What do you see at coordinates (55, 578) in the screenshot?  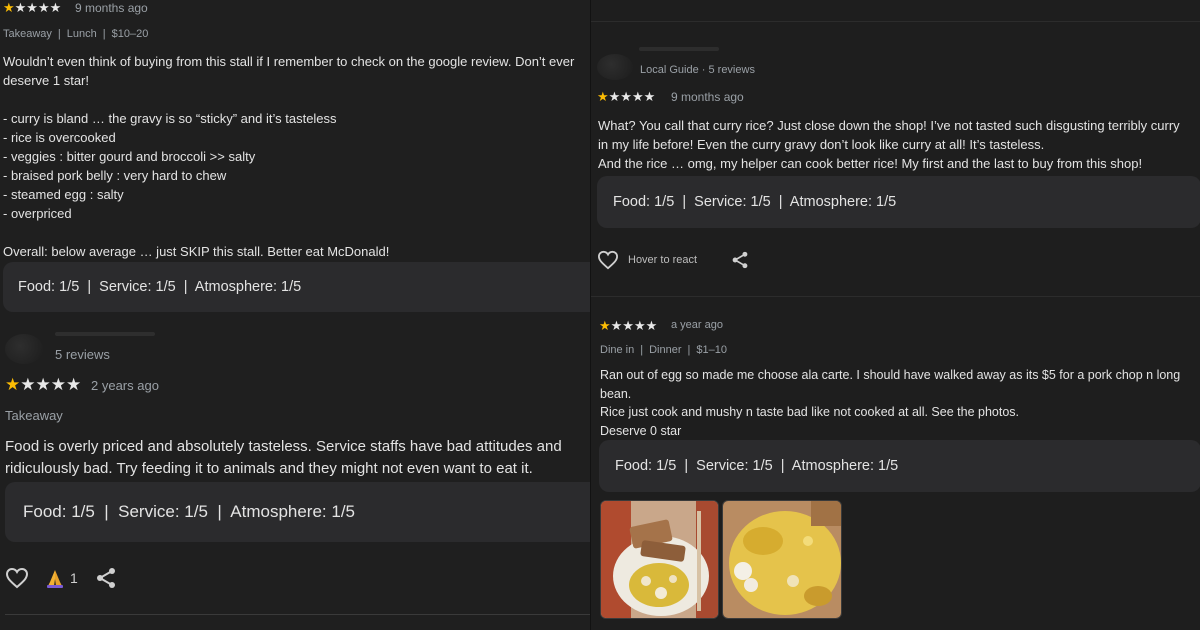 I see `praying-hands-icon` at bounding box center [55, 578].